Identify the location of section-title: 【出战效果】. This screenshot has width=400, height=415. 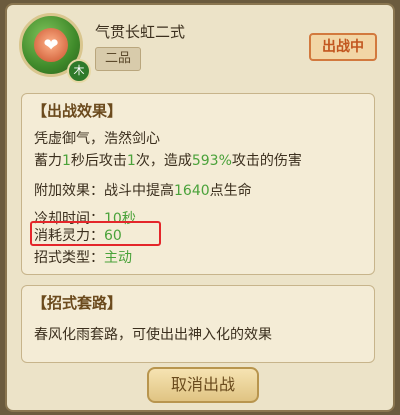
(77, 111).